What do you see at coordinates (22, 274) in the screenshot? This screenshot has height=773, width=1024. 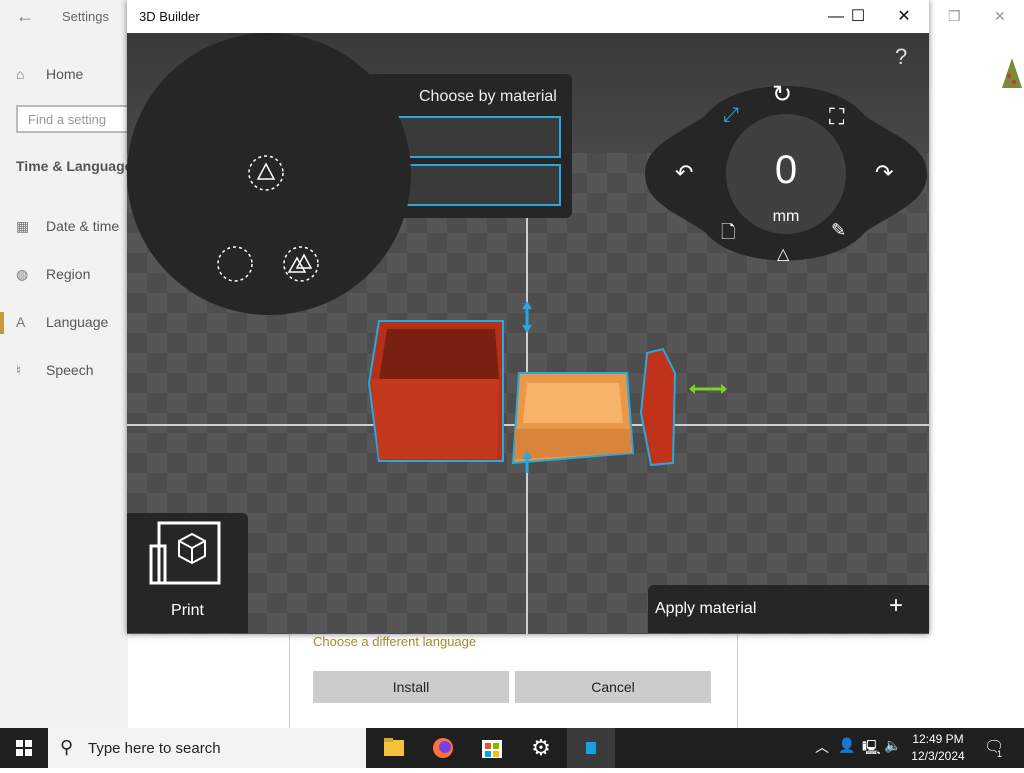 I see `globe-icon: ◍` at bounding box center [22, 274].